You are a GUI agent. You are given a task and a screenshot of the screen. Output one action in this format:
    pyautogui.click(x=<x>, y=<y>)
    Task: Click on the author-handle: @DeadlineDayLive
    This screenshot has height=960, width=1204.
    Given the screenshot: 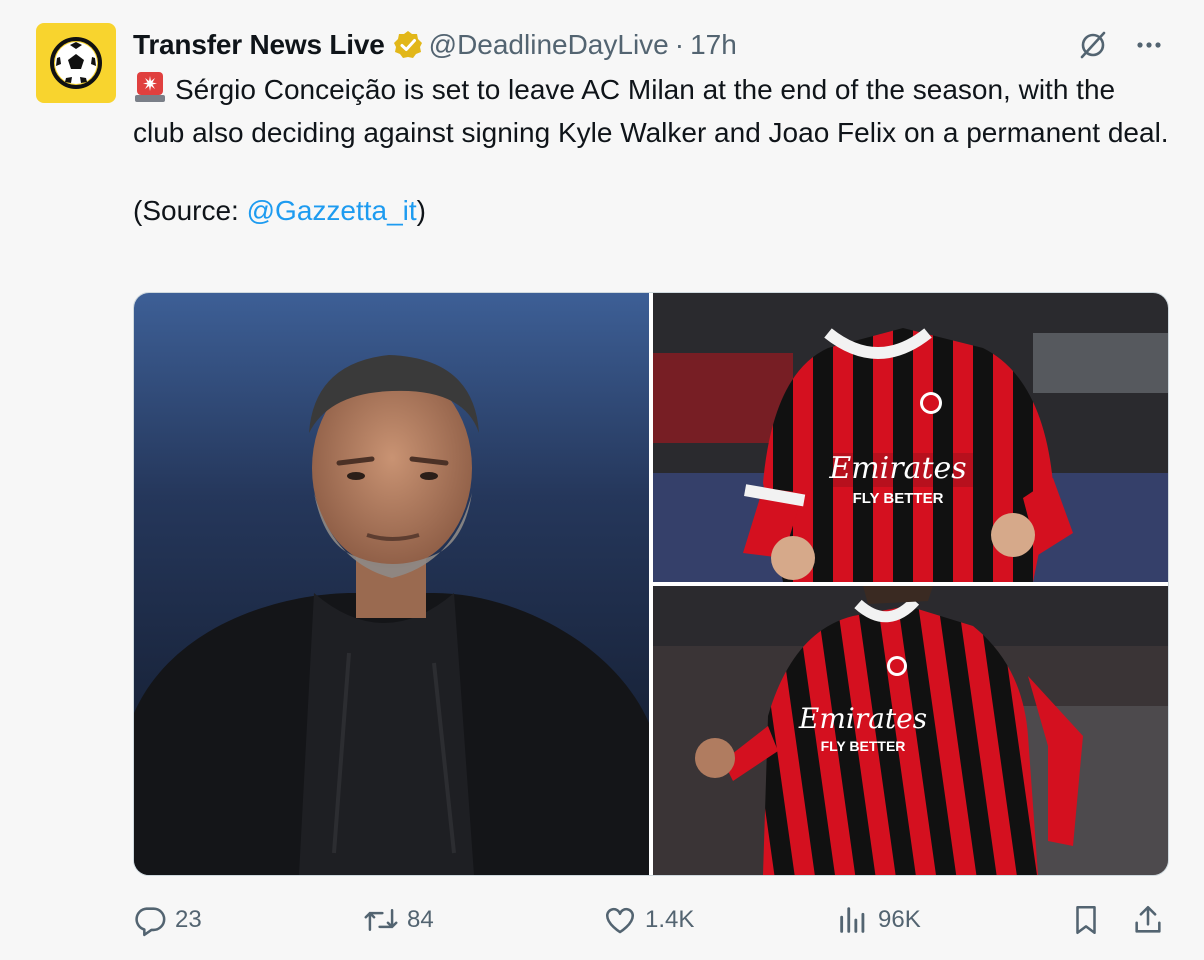 What is the action you would take?
    pyautogui.click(x=549, y=45)
    